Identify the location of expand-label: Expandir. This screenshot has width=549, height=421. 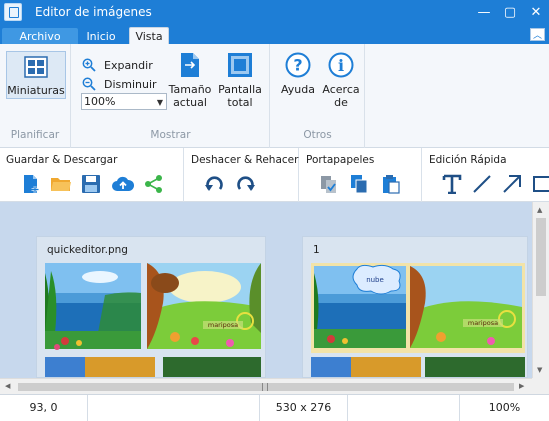
(128, 65).